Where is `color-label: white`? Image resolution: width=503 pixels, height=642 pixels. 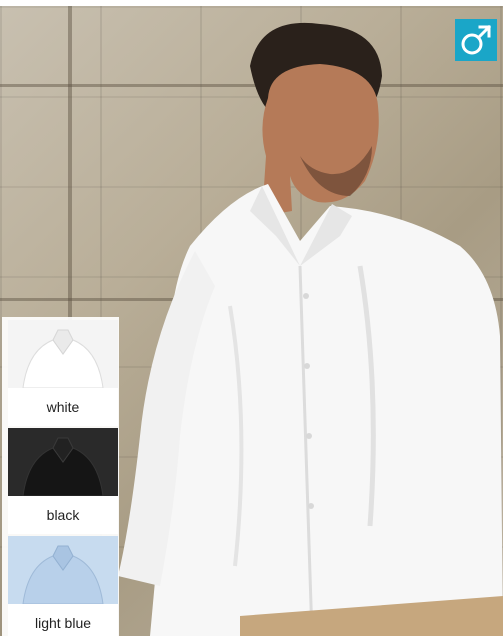 color-label: white is located at coordinates (63, 407).